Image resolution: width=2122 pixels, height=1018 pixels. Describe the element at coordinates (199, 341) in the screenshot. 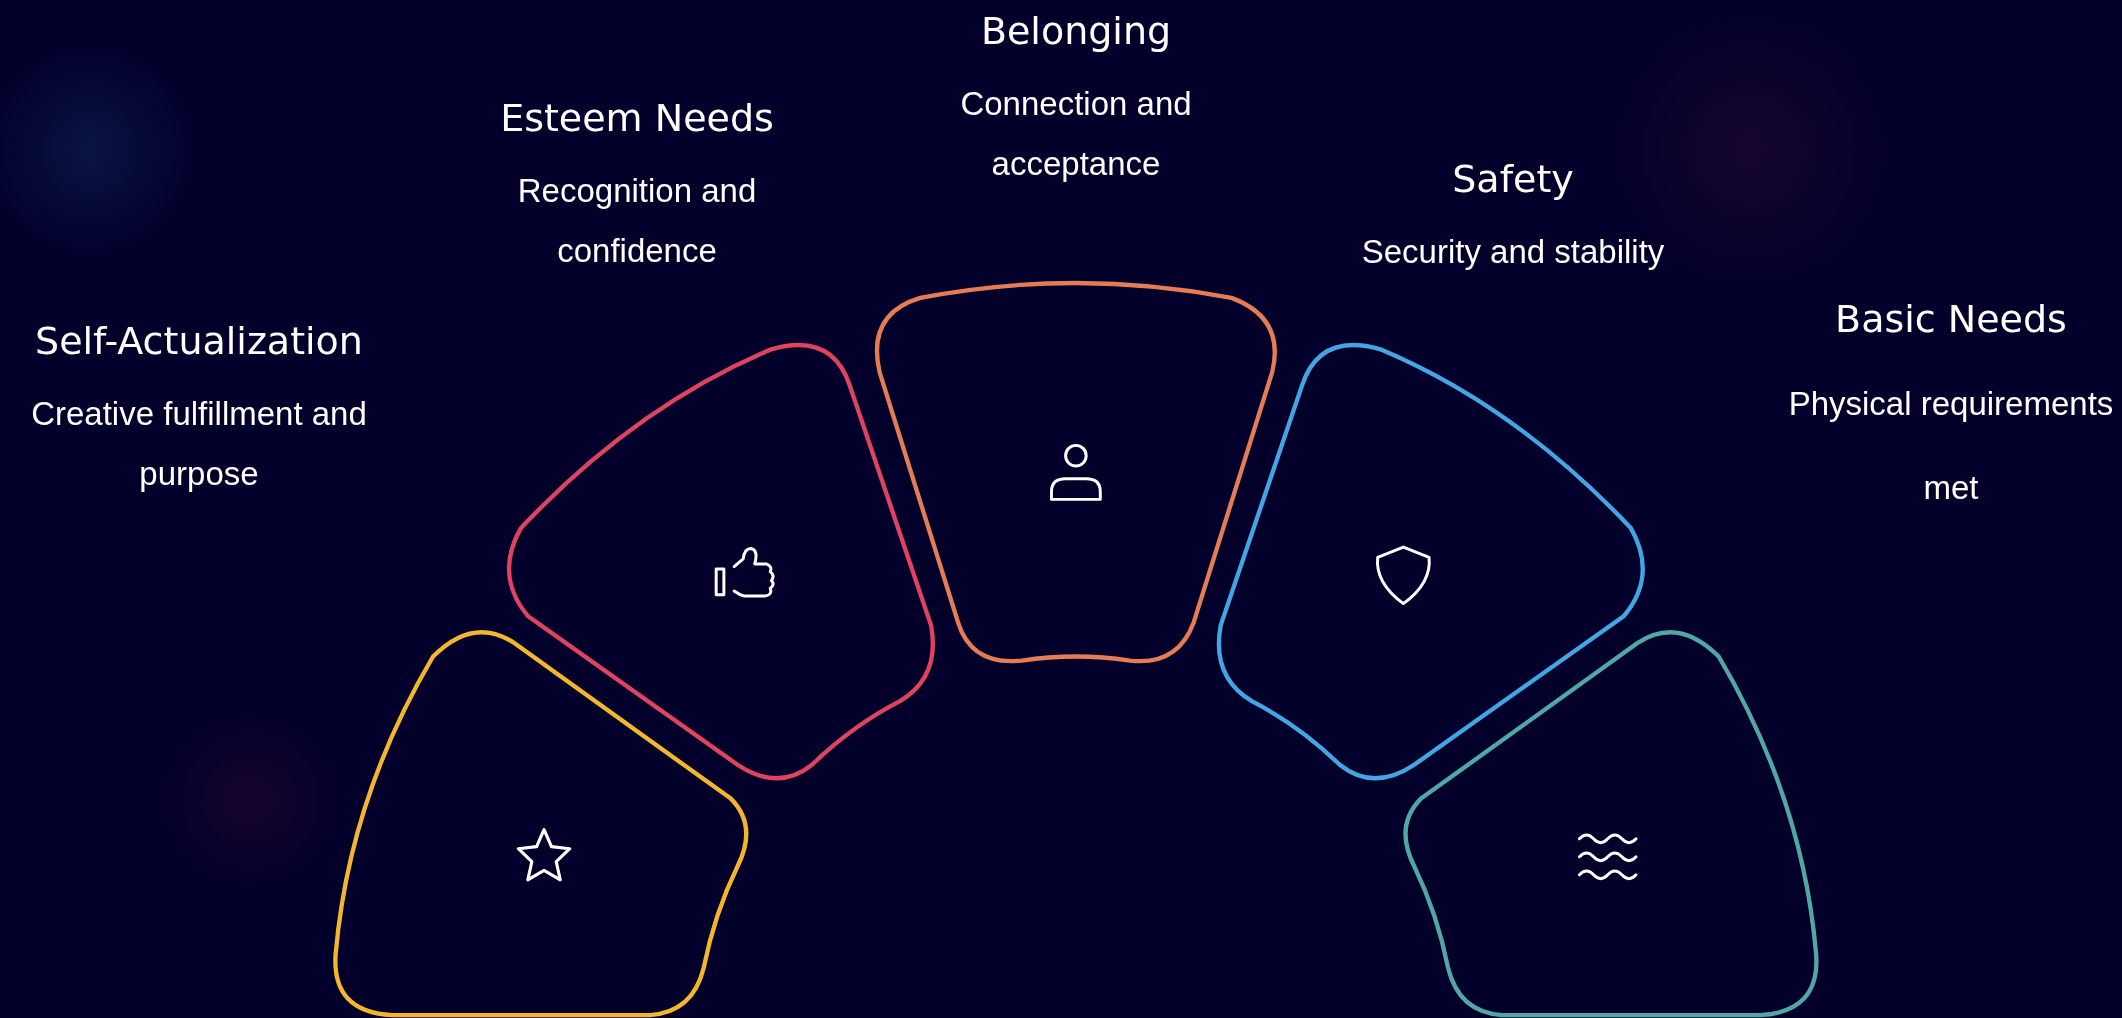

I see `level-title: Self-Actualization` at that location.